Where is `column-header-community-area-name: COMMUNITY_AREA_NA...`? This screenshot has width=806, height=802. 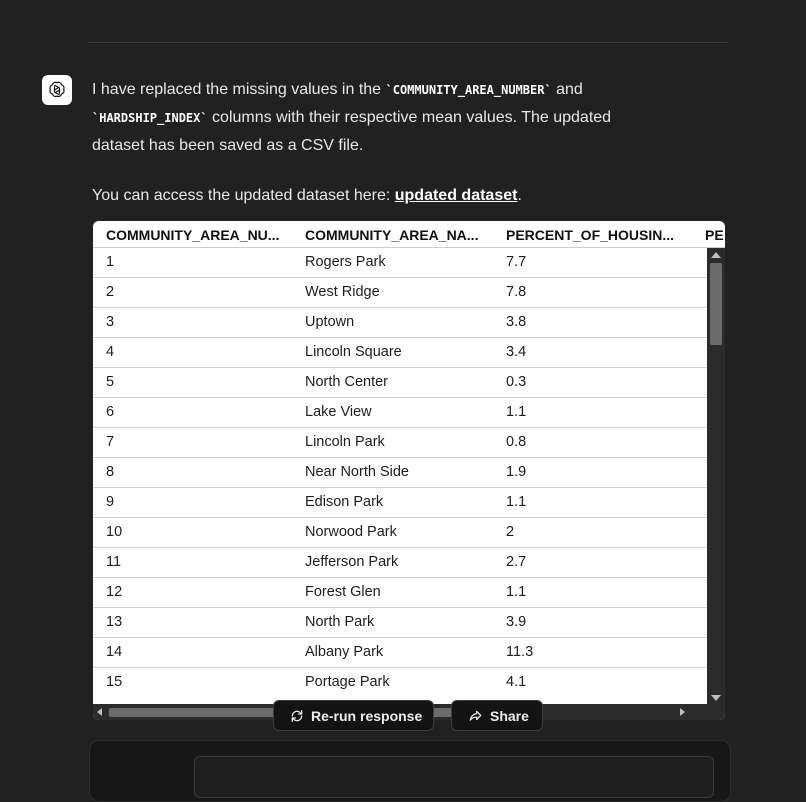
column-header-community-area-name: COMMUNITY_AREA_NA... is located at coordinates (397, 235).